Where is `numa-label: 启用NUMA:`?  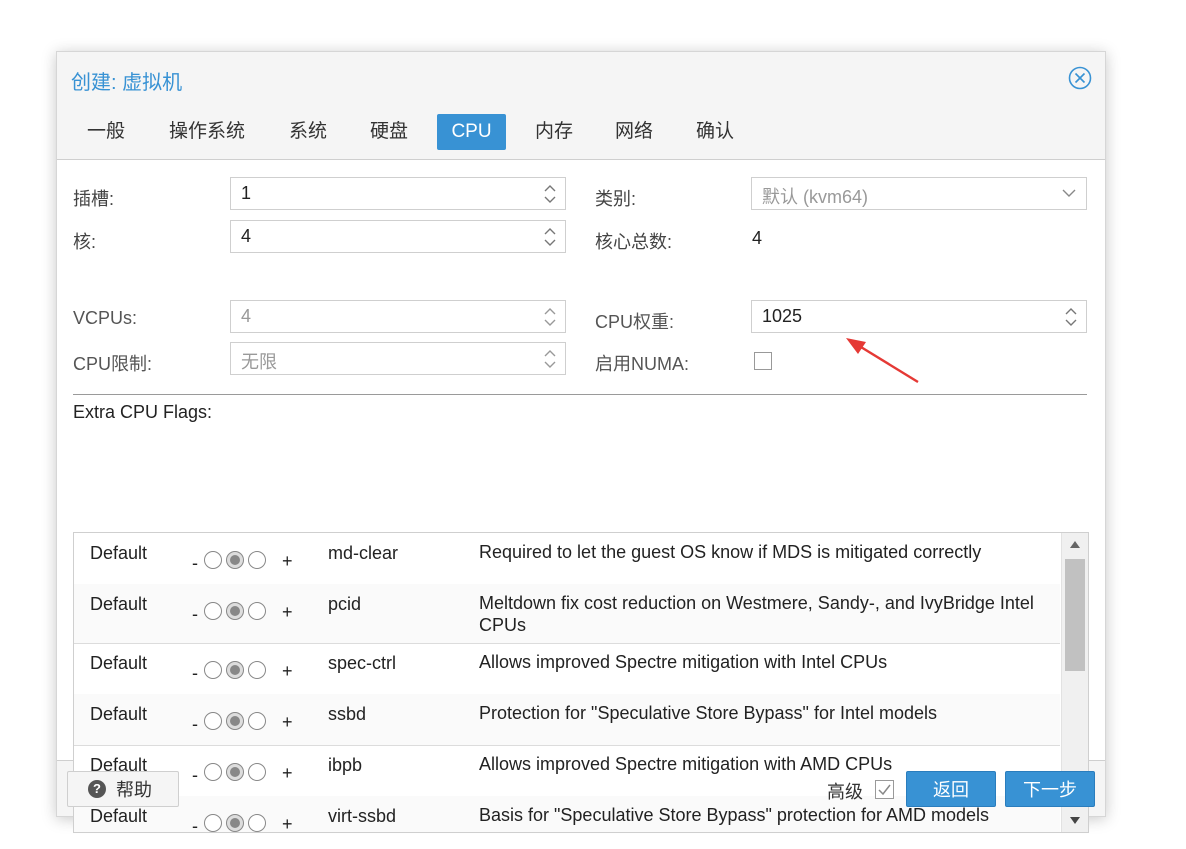 numa-label: 启用NUMA: is located at coordinates (642, 364).